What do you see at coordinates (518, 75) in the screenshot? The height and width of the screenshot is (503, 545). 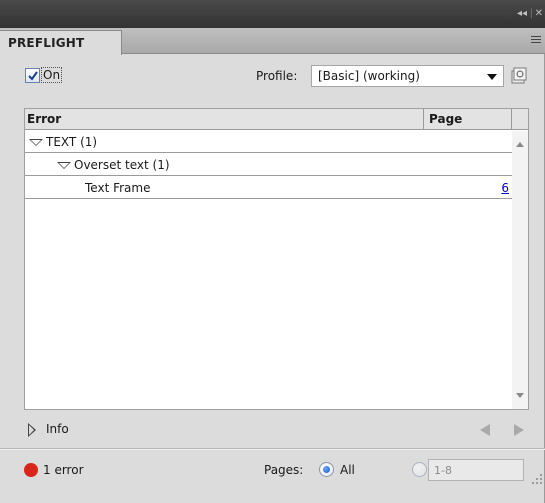 I see `define-profiles-icon` at bounding box center [518, 75].